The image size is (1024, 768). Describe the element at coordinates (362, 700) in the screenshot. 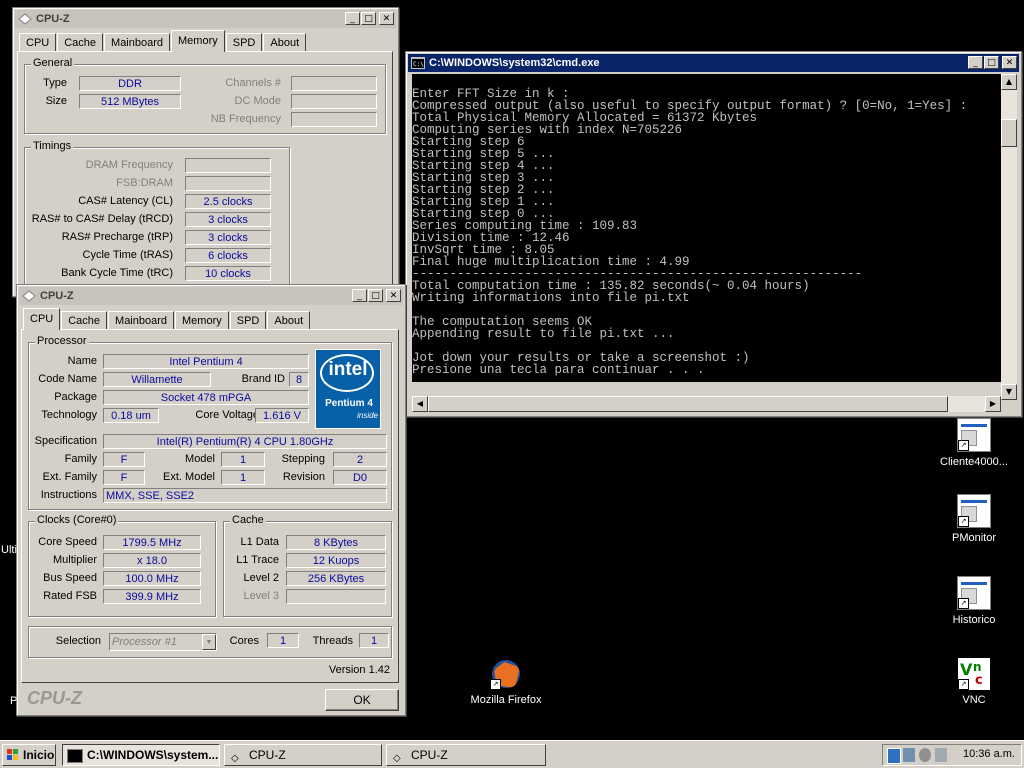

I see `ok-button: OK` at that location.